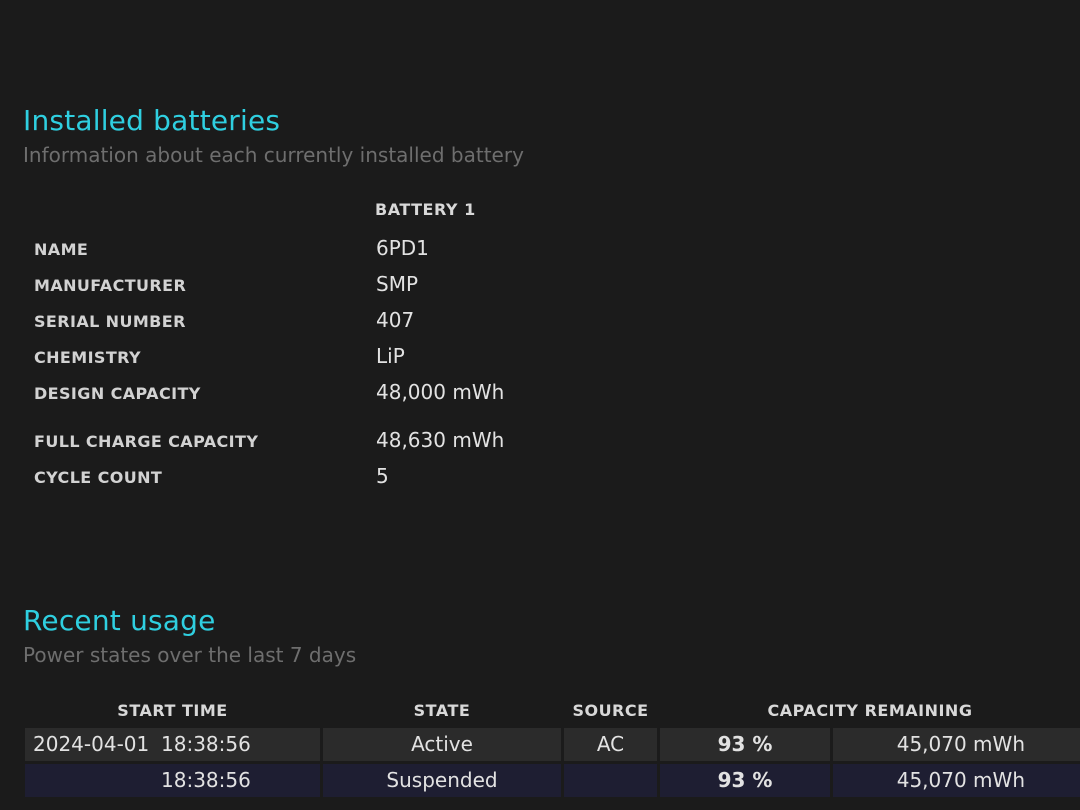 The image size is (1080, 810). Describe the element at coordinates (610, 744) in the screenshot. I see `source-cell: AC` at that location.